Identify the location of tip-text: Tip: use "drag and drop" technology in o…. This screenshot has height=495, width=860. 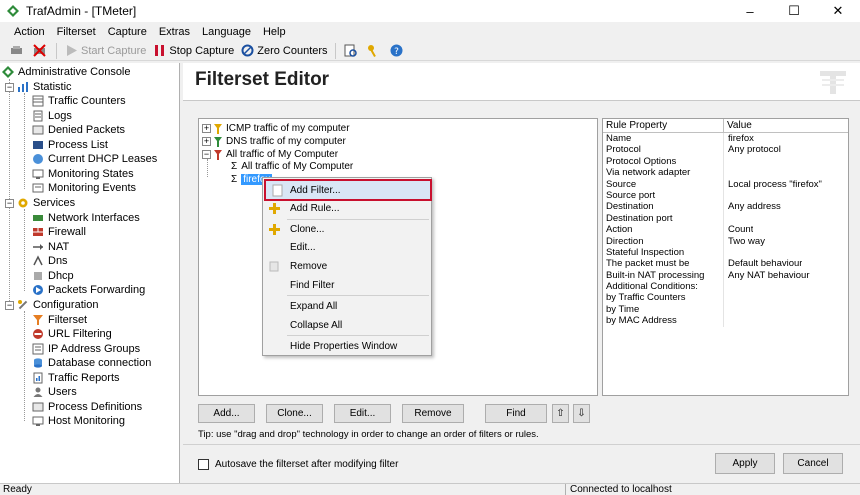
(368, 434).